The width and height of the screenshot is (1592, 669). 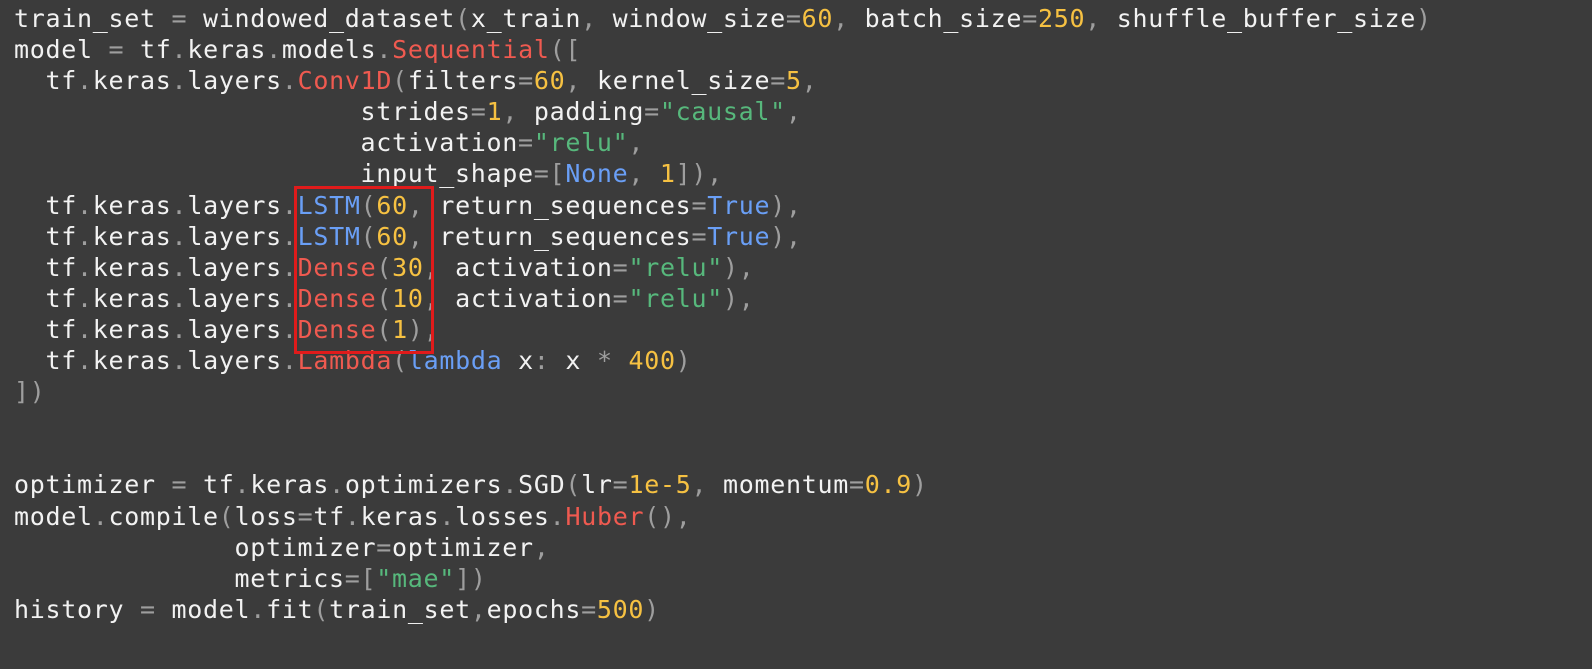 What do you see at coordinates (337, 329) in the screenshot?
I see `code-token: Dense` at bounding box center [337, 329].